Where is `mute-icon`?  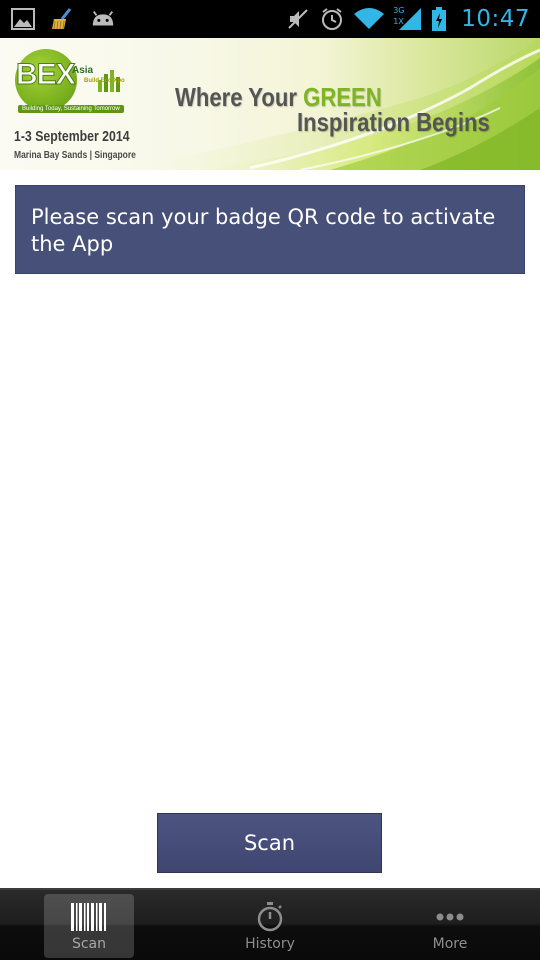
mute-icon is located at coordinates (298, 19).